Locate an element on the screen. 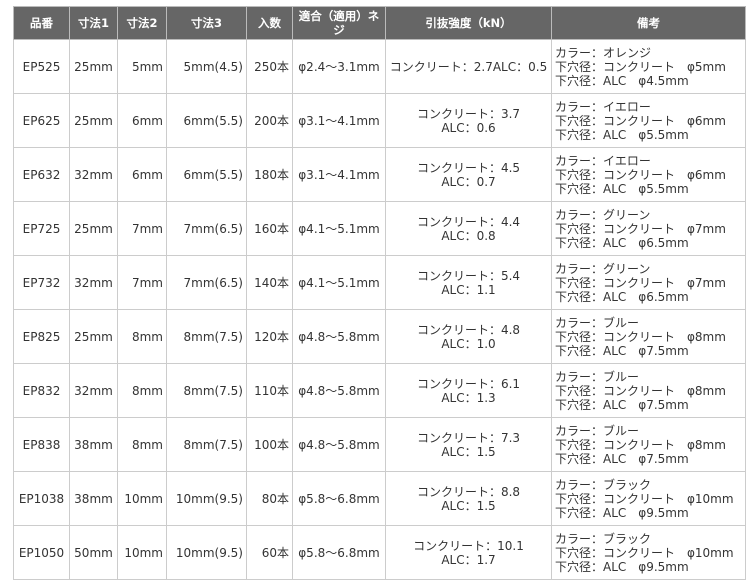  strength-line: ALC：1.3 is located at coordinates (468, 397).